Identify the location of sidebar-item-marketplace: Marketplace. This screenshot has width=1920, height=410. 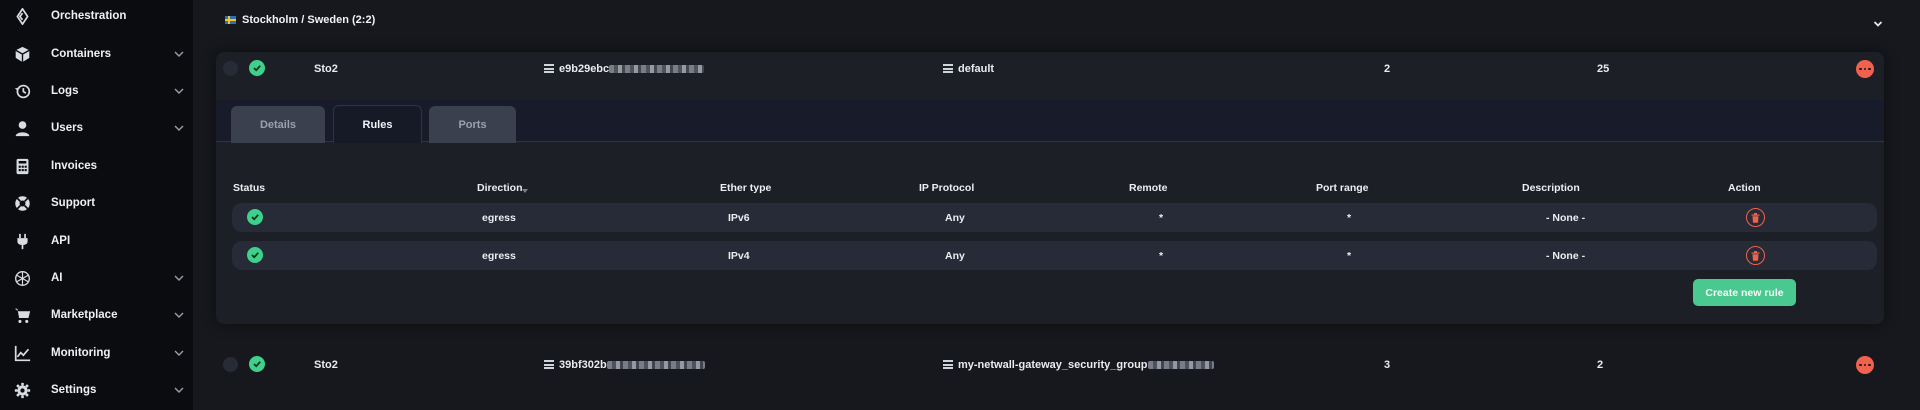
(96, 315).